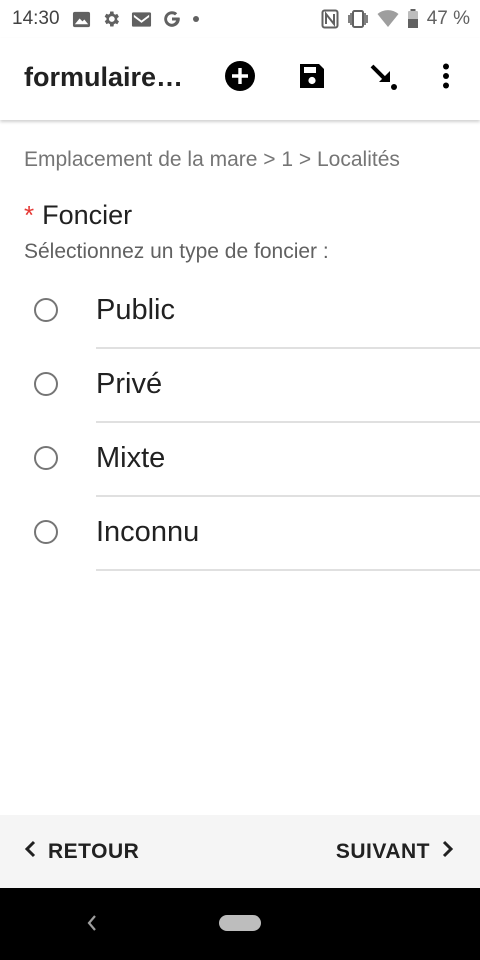  I want to click on more-vert-icon, so click(446, 78).